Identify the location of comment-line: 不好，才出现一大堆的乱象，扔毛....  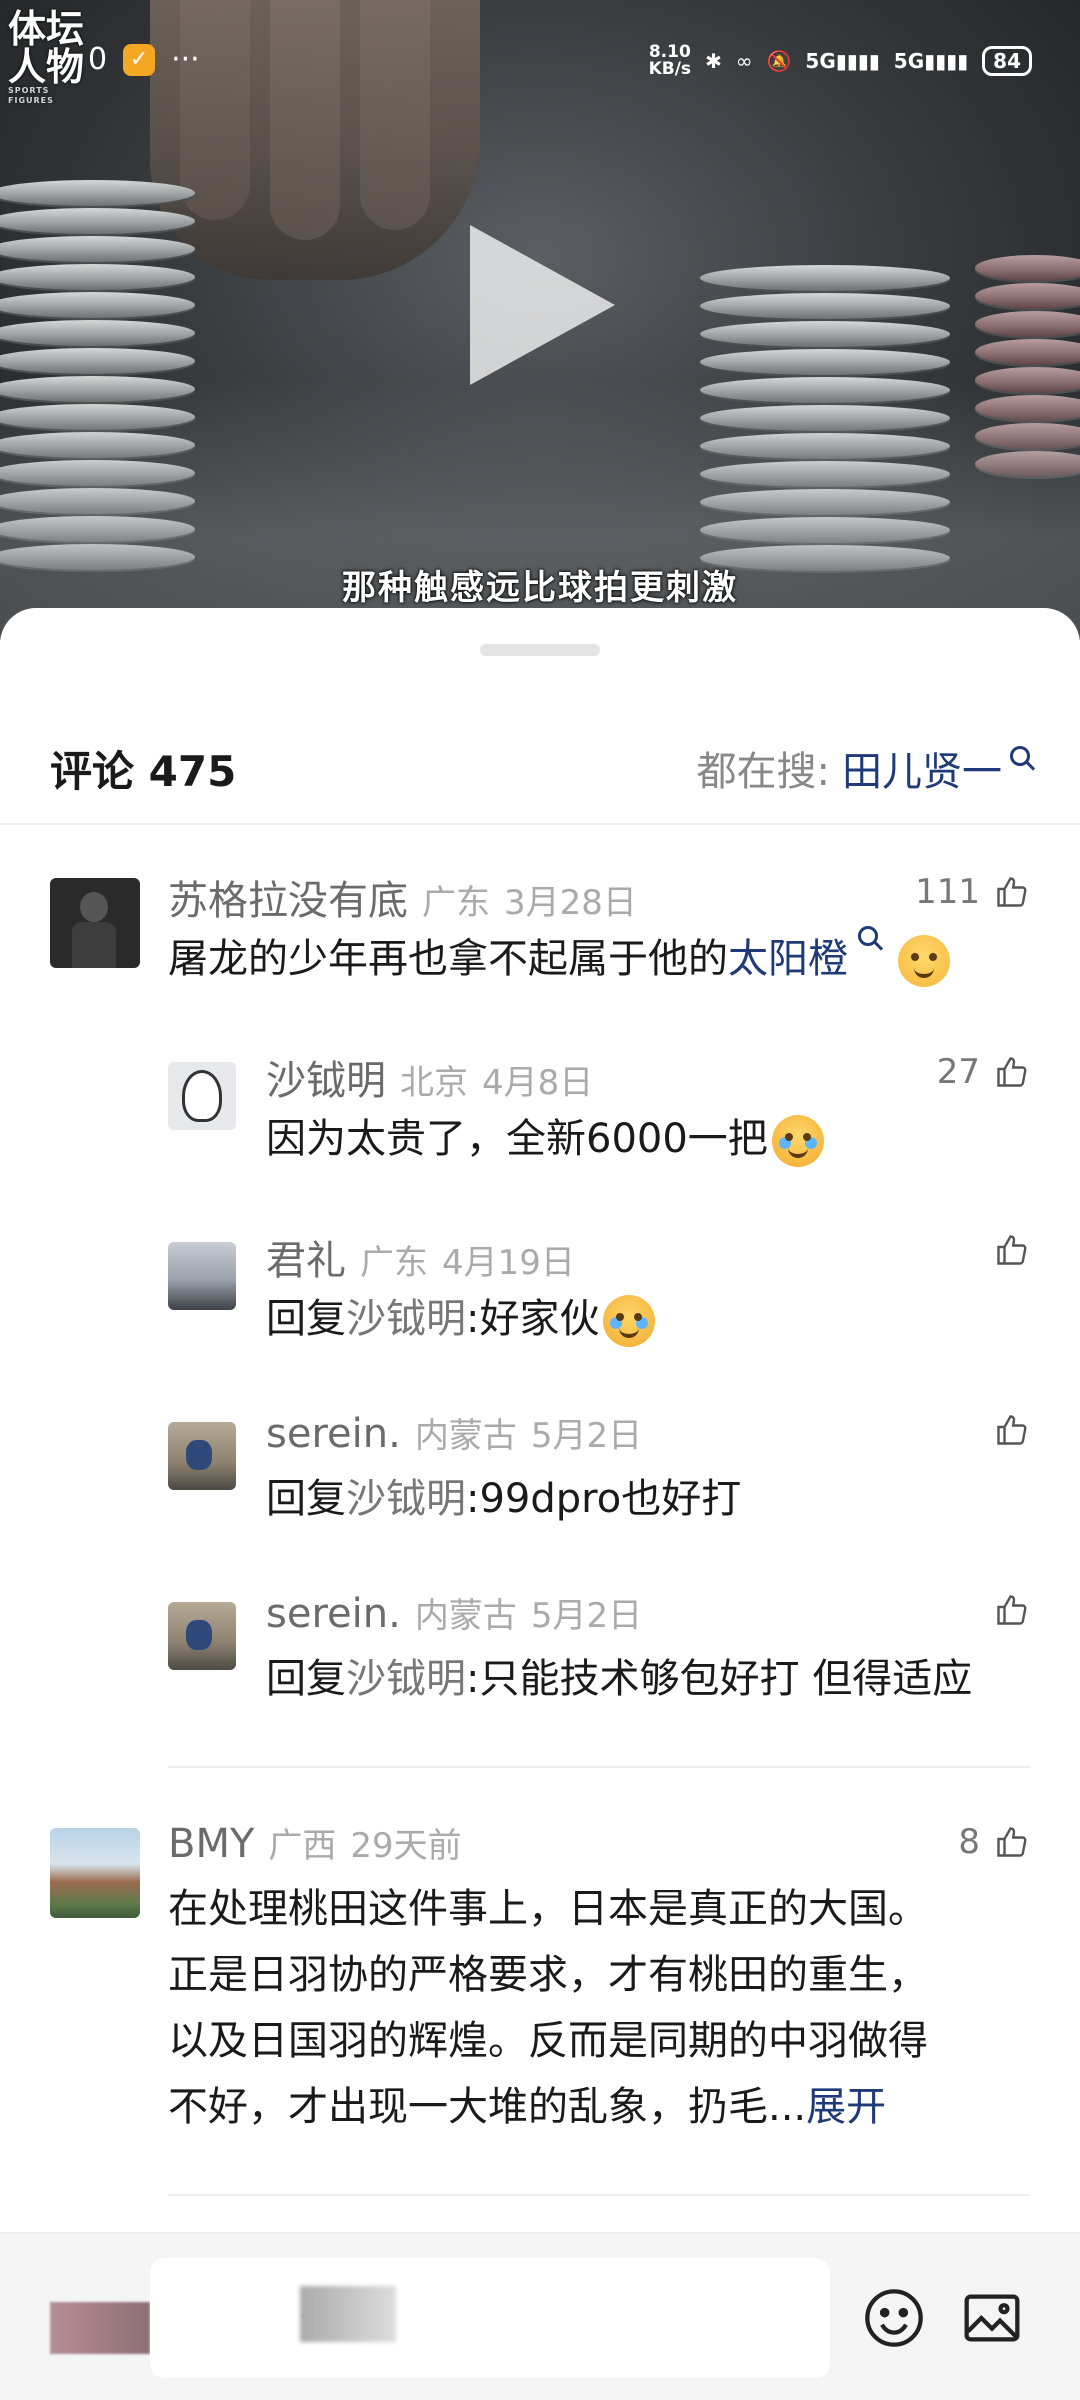
(487, 2107).